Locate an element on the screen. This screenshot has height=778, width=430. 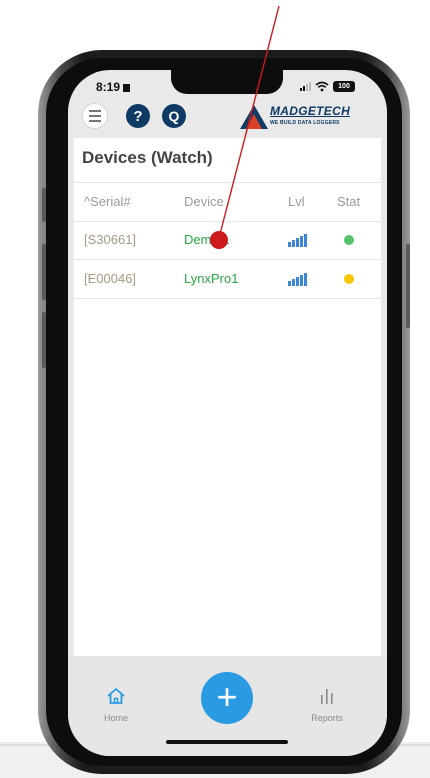
logo-tagline: WE BUILD DATA LOGGERS is located at coordinates (305, 123).